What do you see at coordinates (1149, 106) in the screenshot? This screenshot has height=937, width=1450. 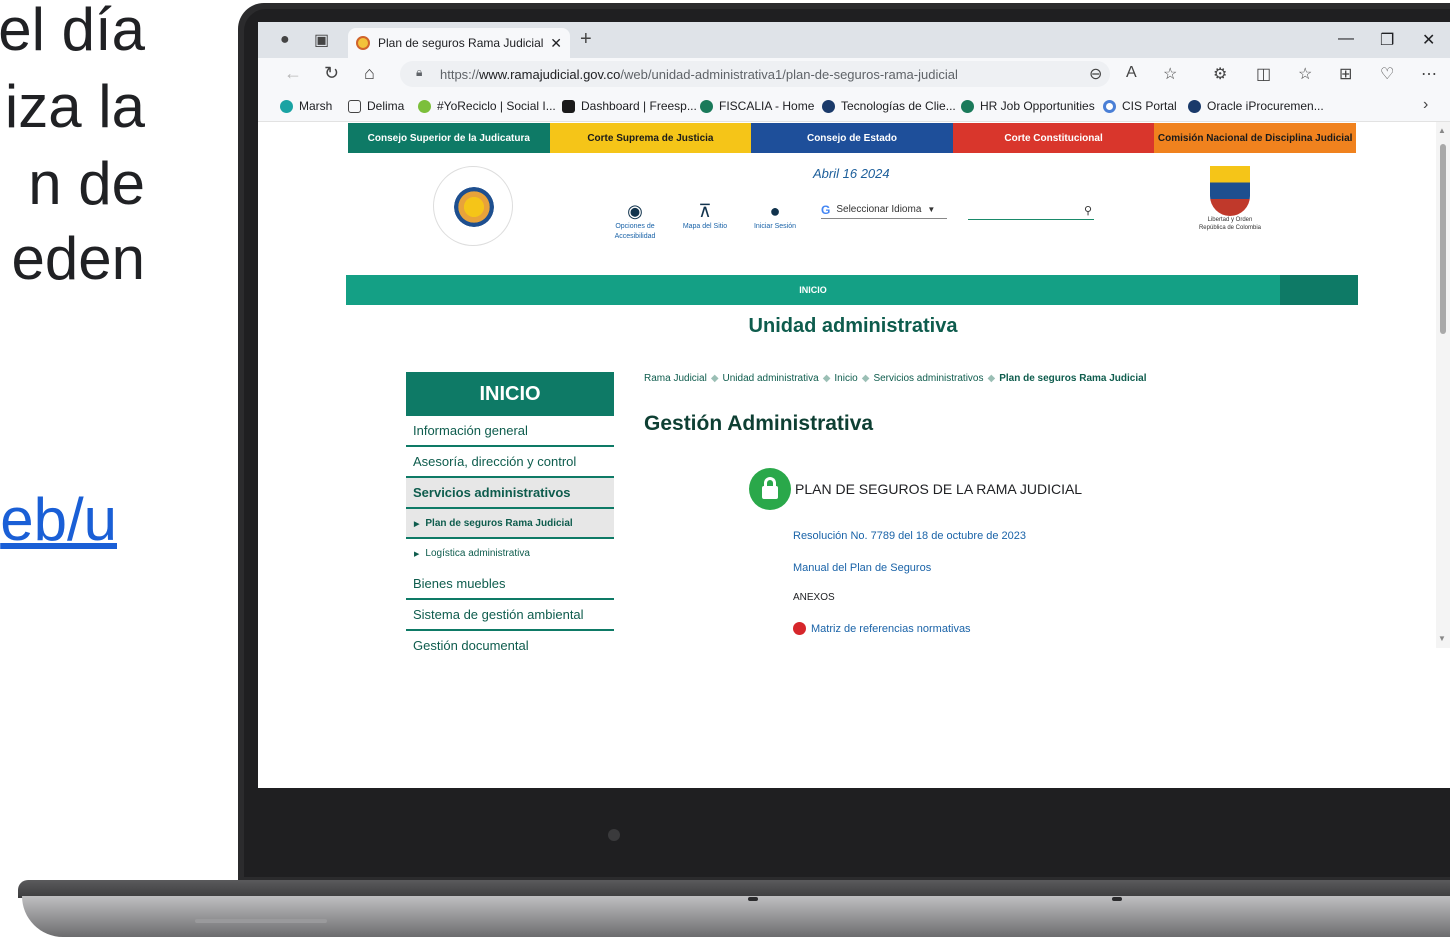 I see `bookmark-label: CIS Portal` at bounding box center [1149, 106].